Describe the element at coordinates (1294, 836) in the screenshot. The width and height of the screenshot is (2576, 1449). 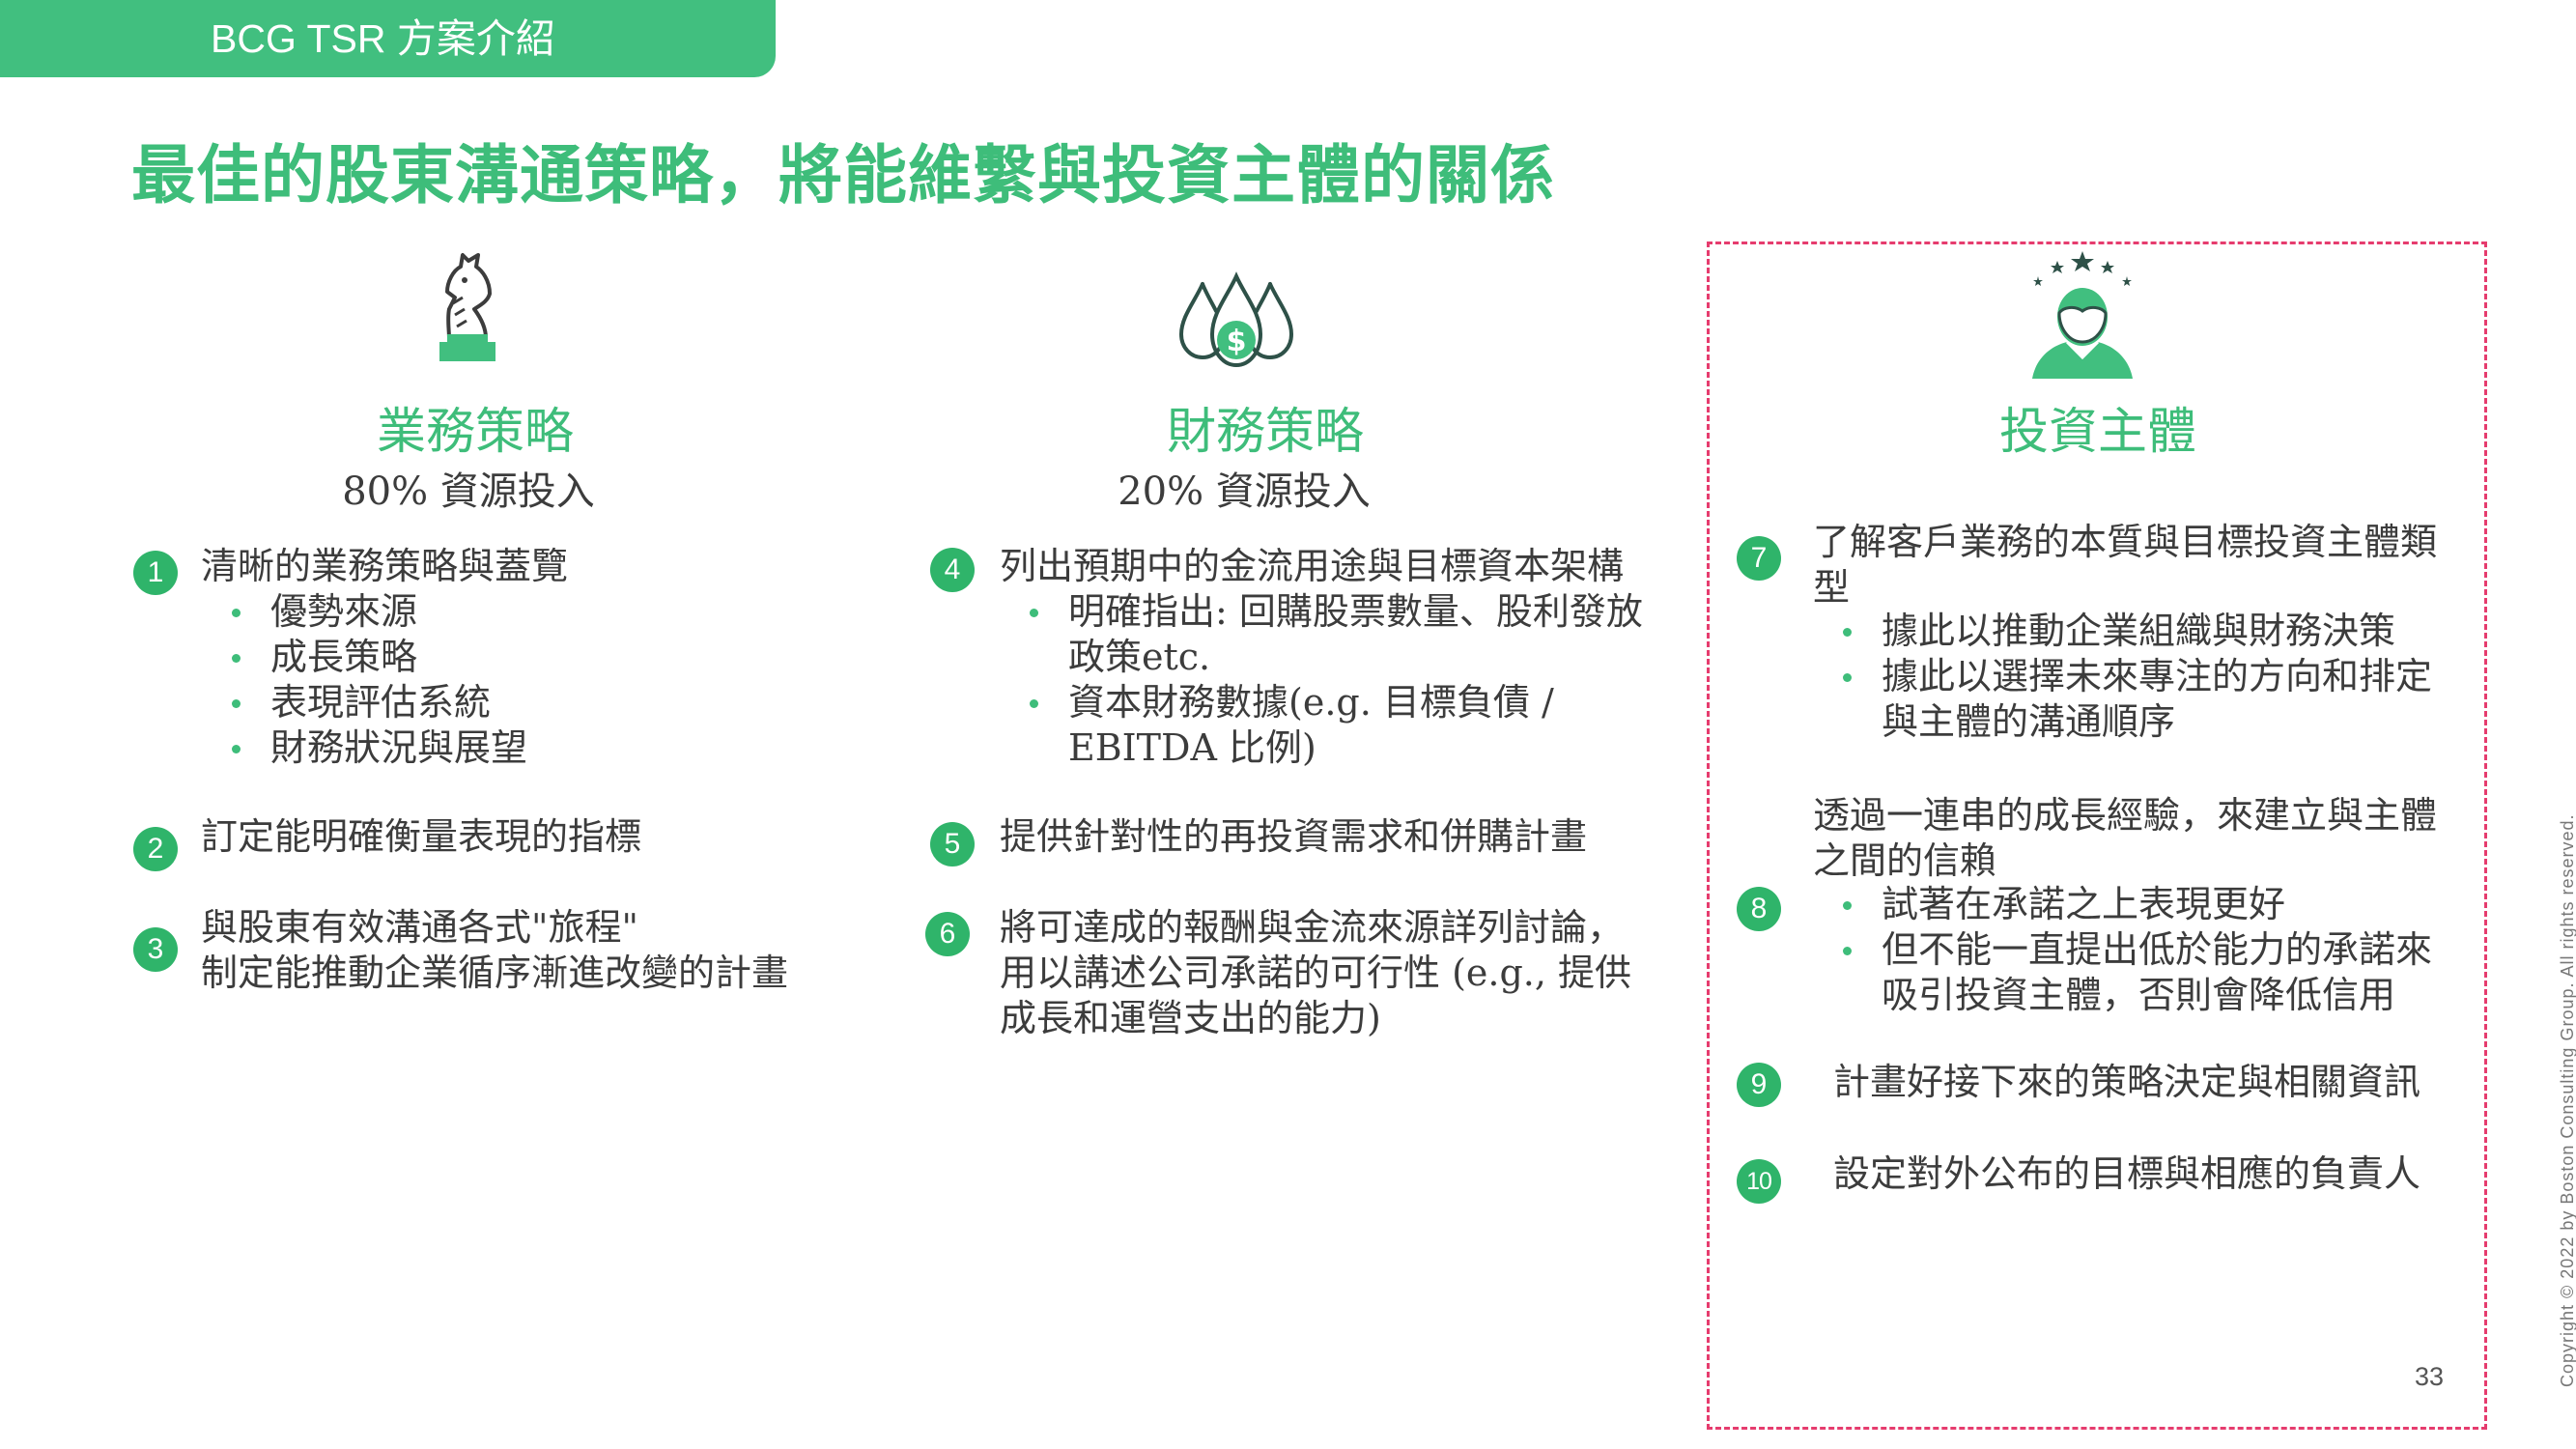
I see `finance-item-5: 提供針對性的再投資需求和併購計畫` at that location.